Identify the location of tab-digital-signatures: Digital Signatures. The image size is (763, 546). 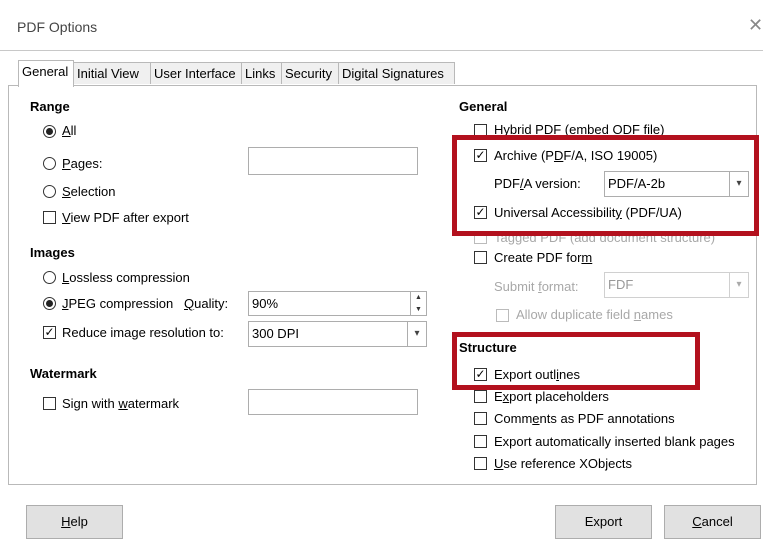
(396, 73).